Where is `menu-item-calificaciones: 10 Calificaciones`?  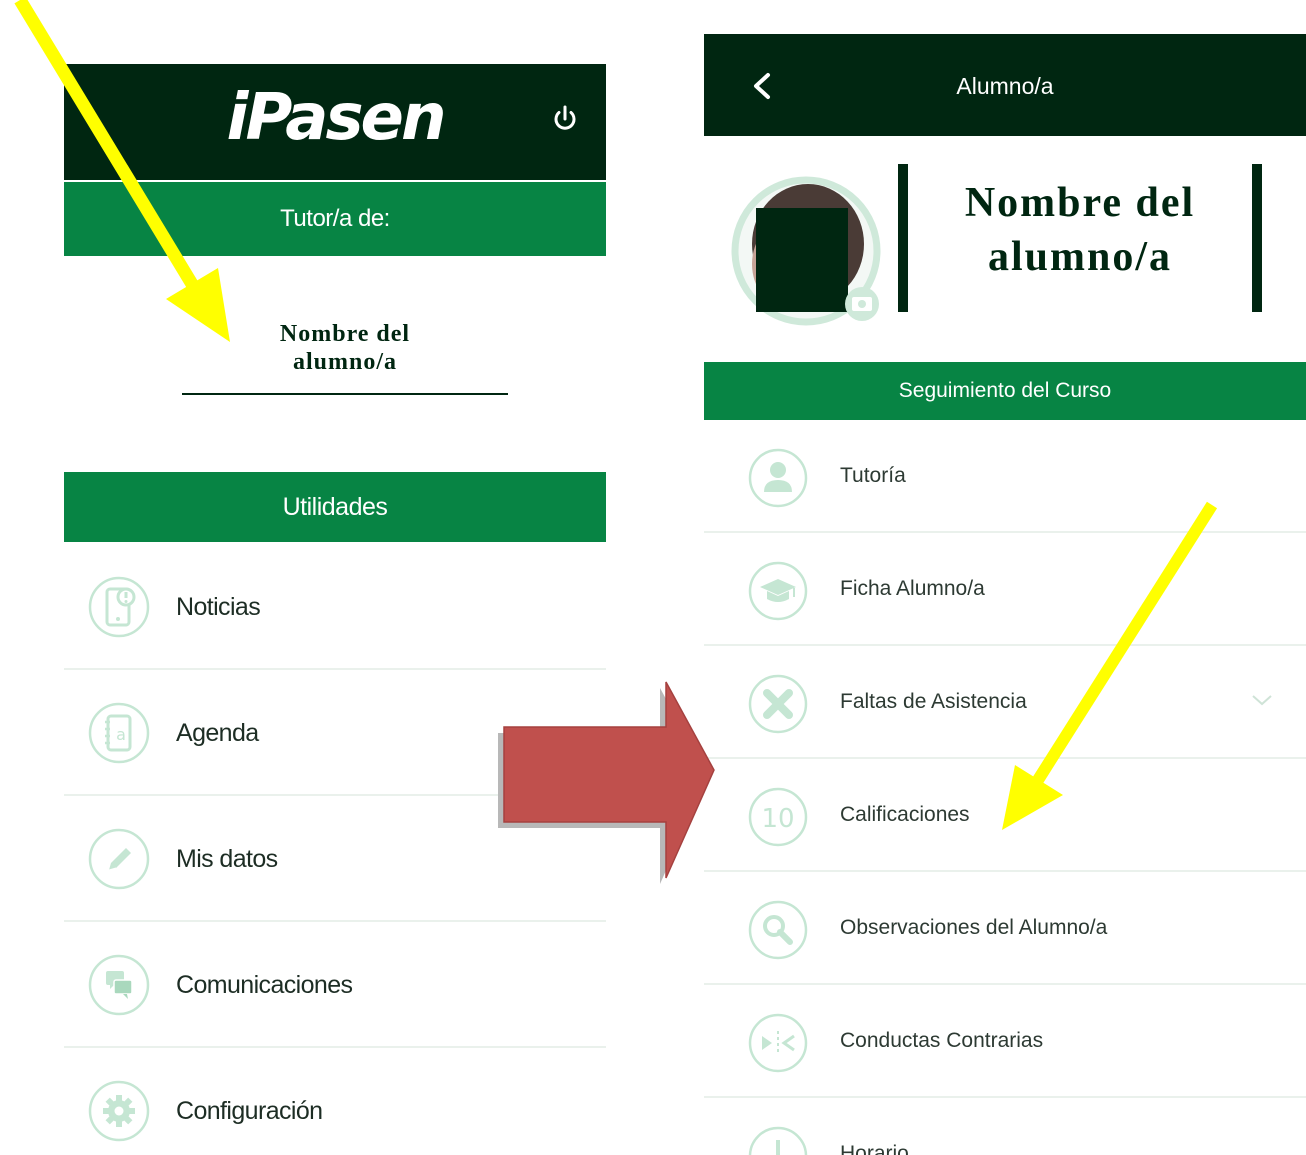
menu-item-calificaciones: 10 Calificaciones is located at coordinates (1005, 815).